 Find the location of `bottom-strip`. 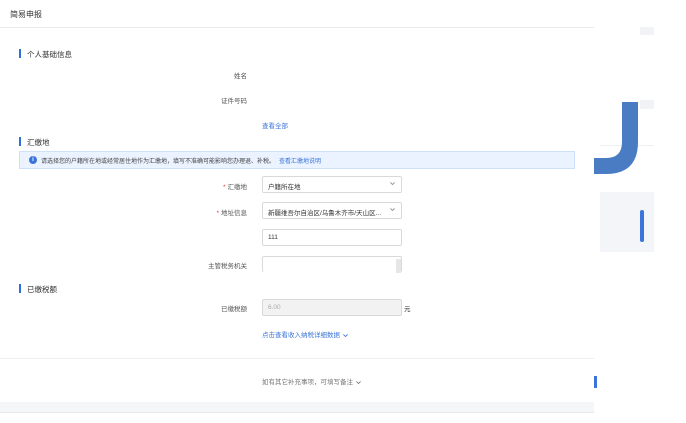

bottom-strip is located at coordinates (297, 407).